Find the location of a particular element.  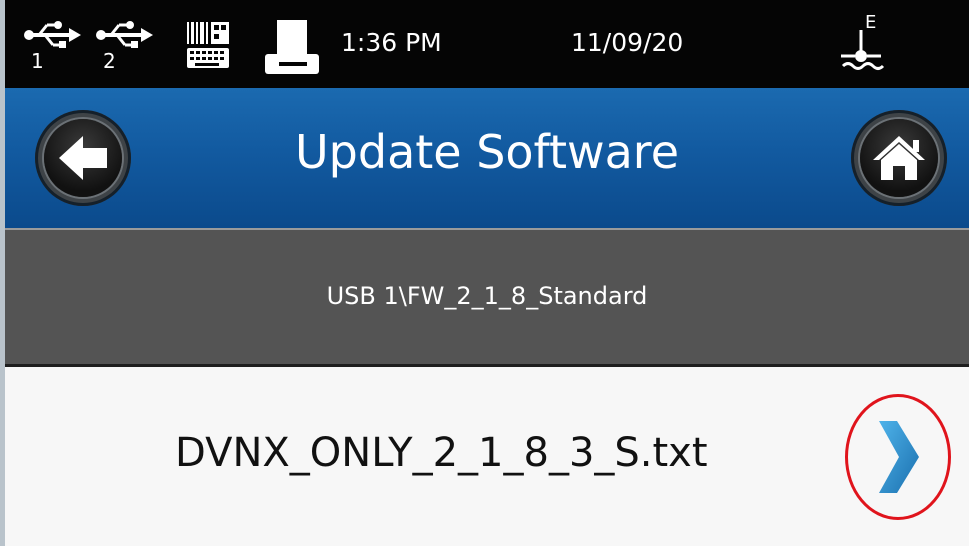

usb-1-indicator: 1 is located at coordinates (53, 48).